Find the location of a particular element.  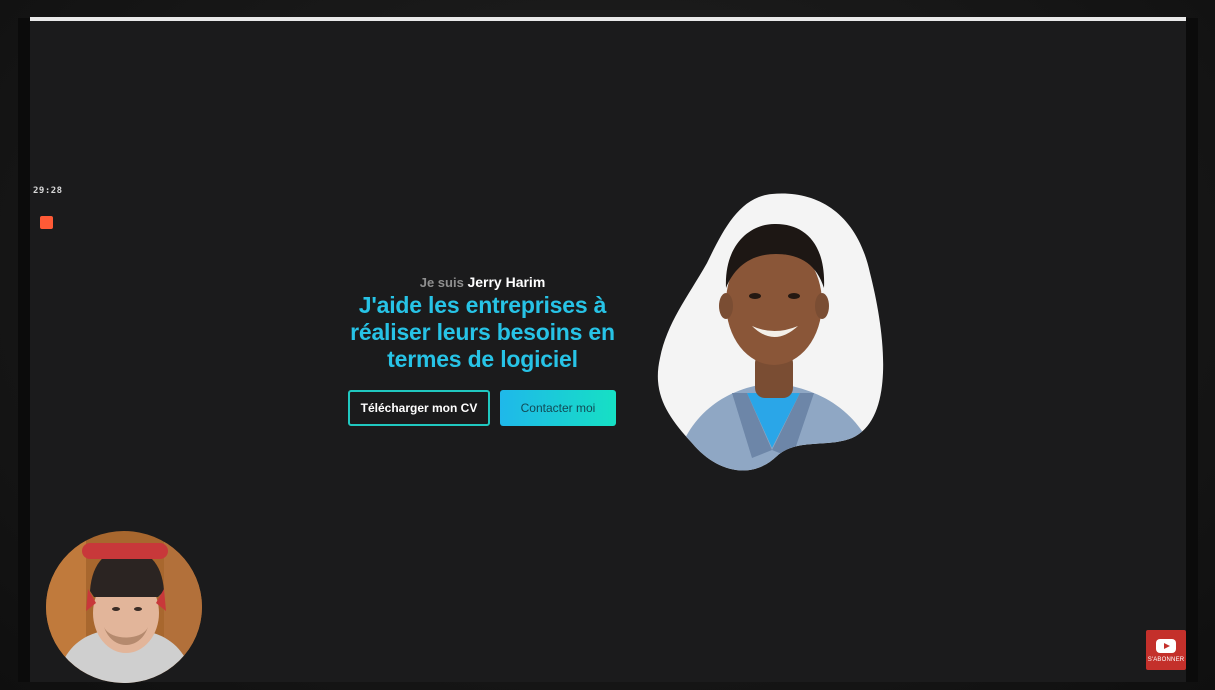

record-stop-button is located at coordinates (46, 222).